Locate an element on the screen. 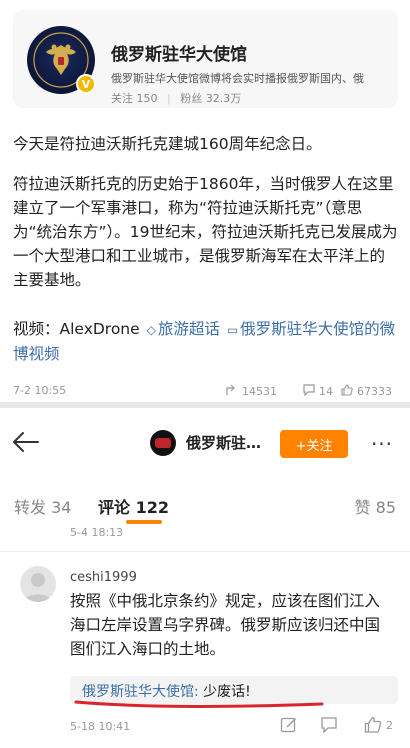 This screenshot has height=748, width=410. commenter-username: ceshi1999 is located at coordinates (103, 577).